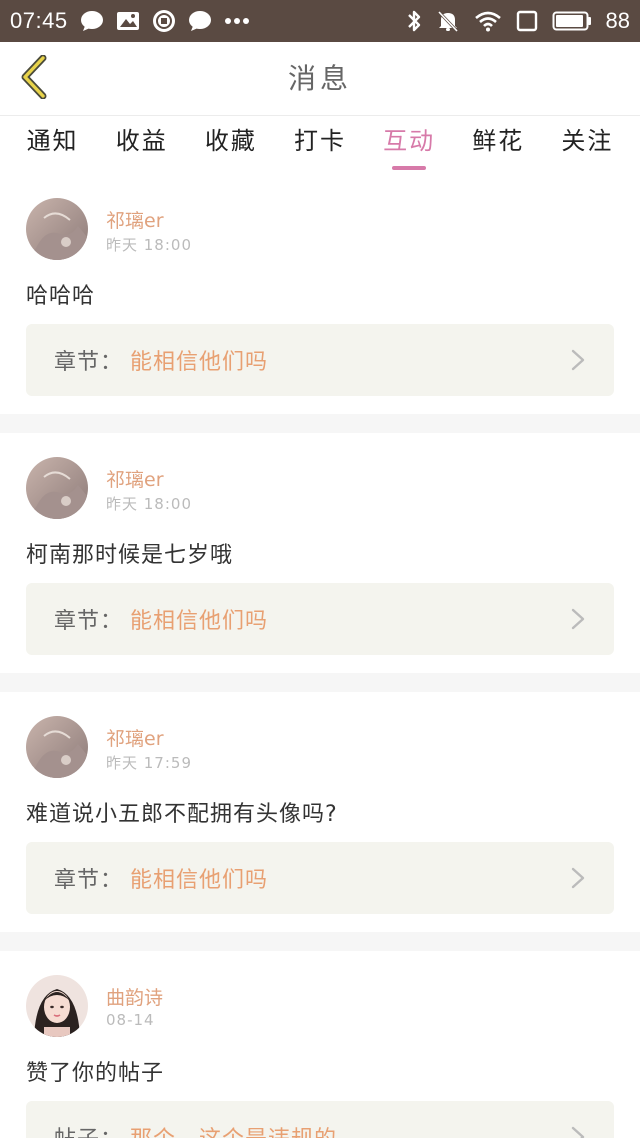  Describe the element at coordinates (141, 141) in the screenshot. I see `tab-label: 收益` at that location.